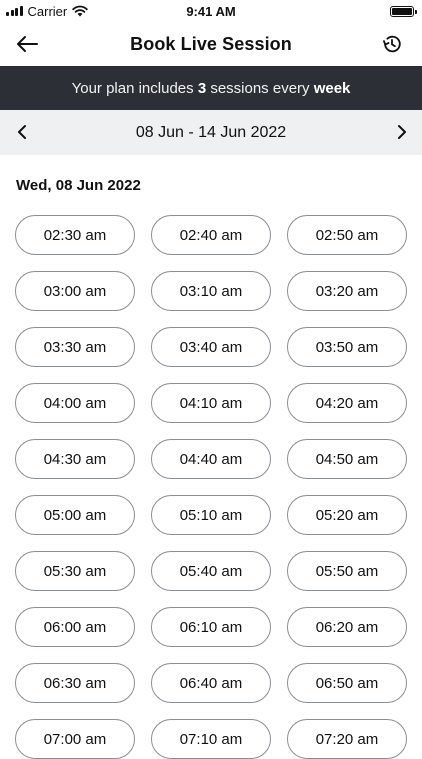  I want to click on battery-icon, so click(403, 11).